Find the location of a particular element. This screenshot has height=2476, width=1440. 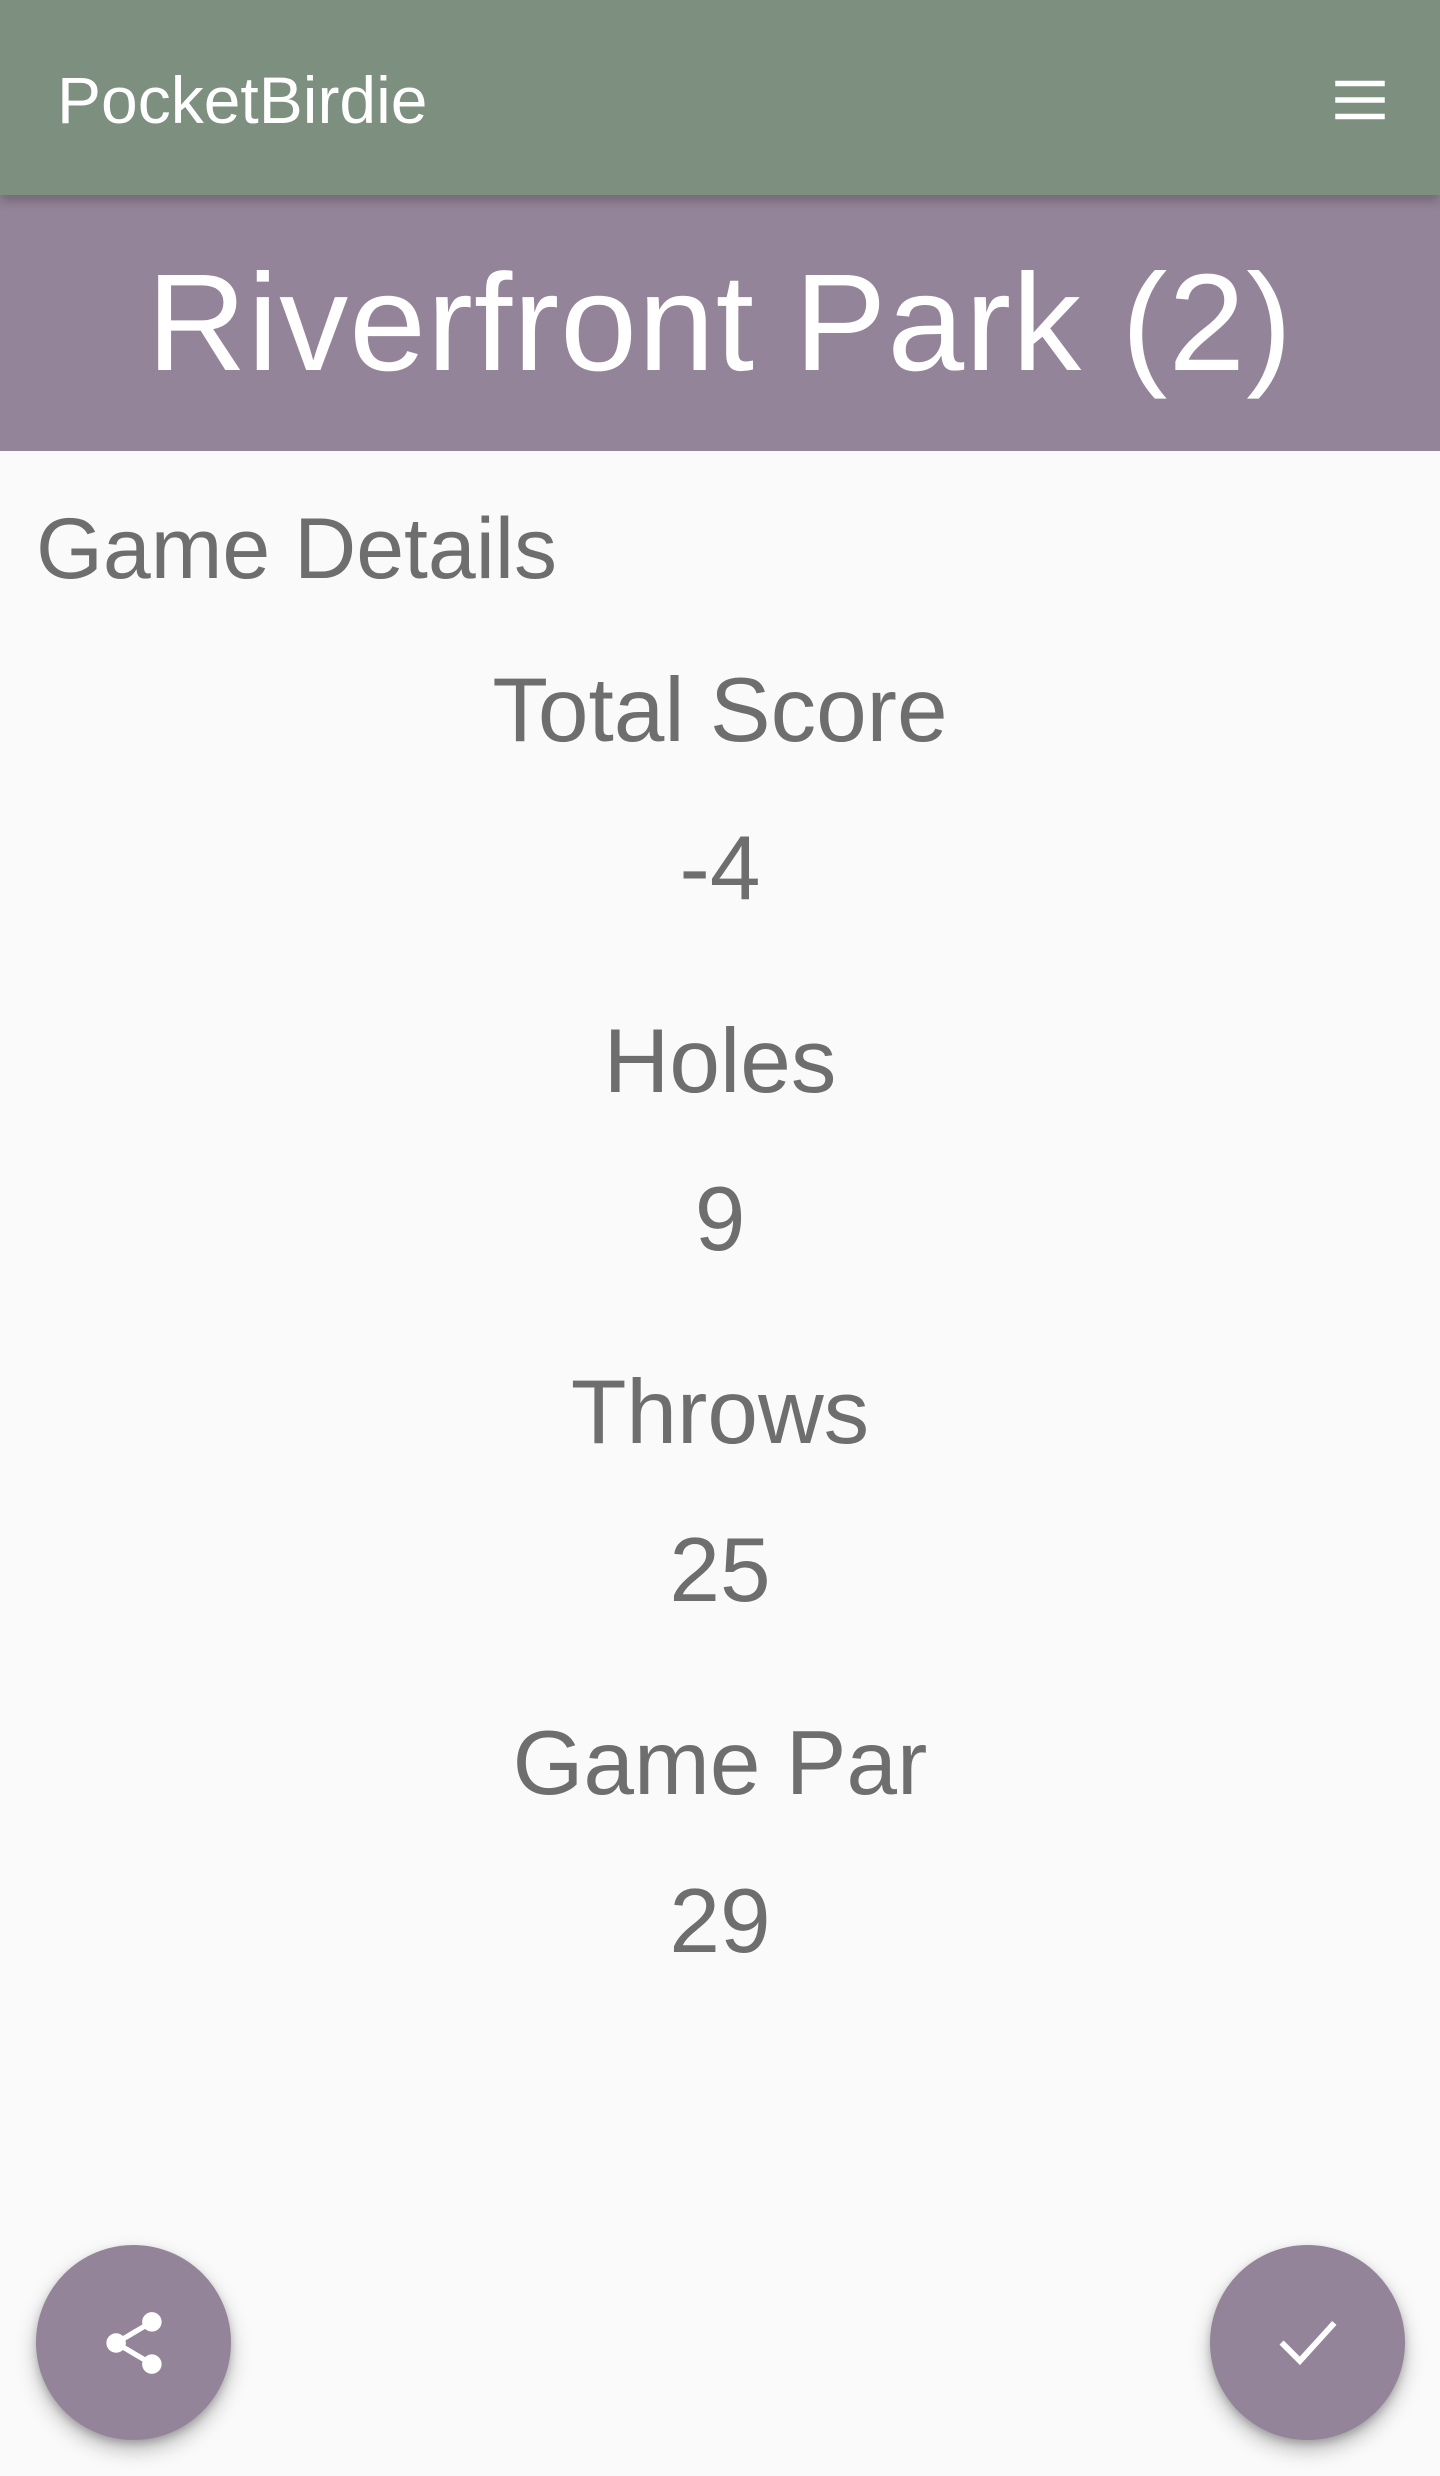

stat-label-throws: Throws is located at coordinates (720, 1412).